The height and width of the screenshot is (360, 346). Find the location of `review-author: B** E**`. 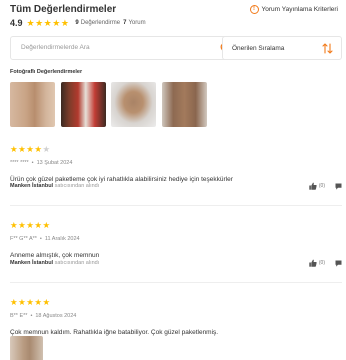

review-author: B** E** is located at coordinates (19, 316).